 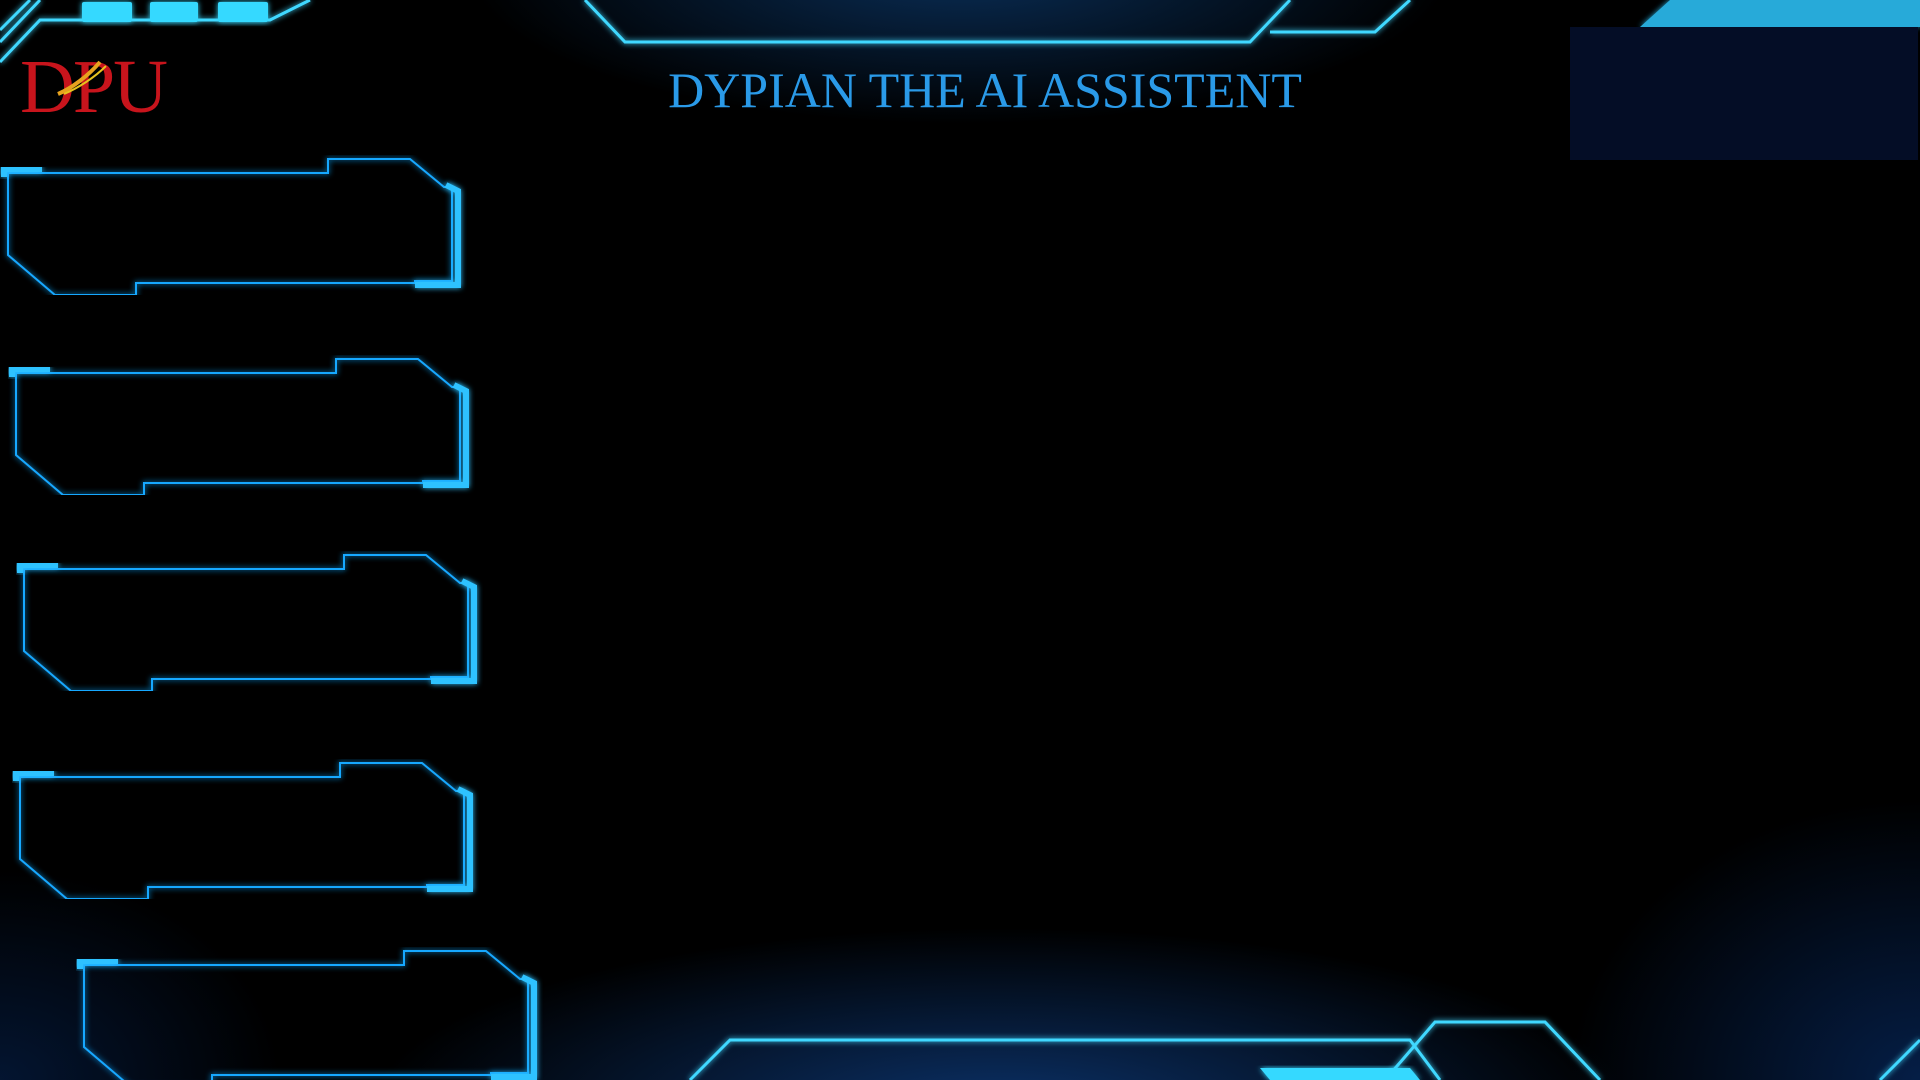 What do you see at coordinates (1780, 13) in the screenshot?
I see `top-right-ornament` at bounding box center [1780, 13].